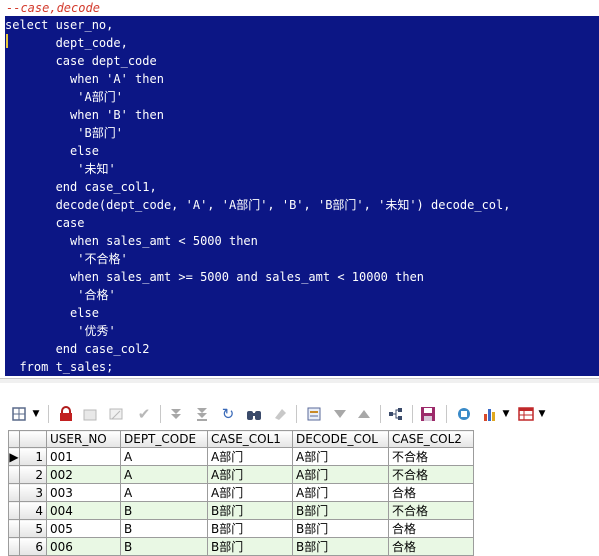 The width and height of the screenshot is (599, 556). I want to click on table-view-icon, so click(526, 414).